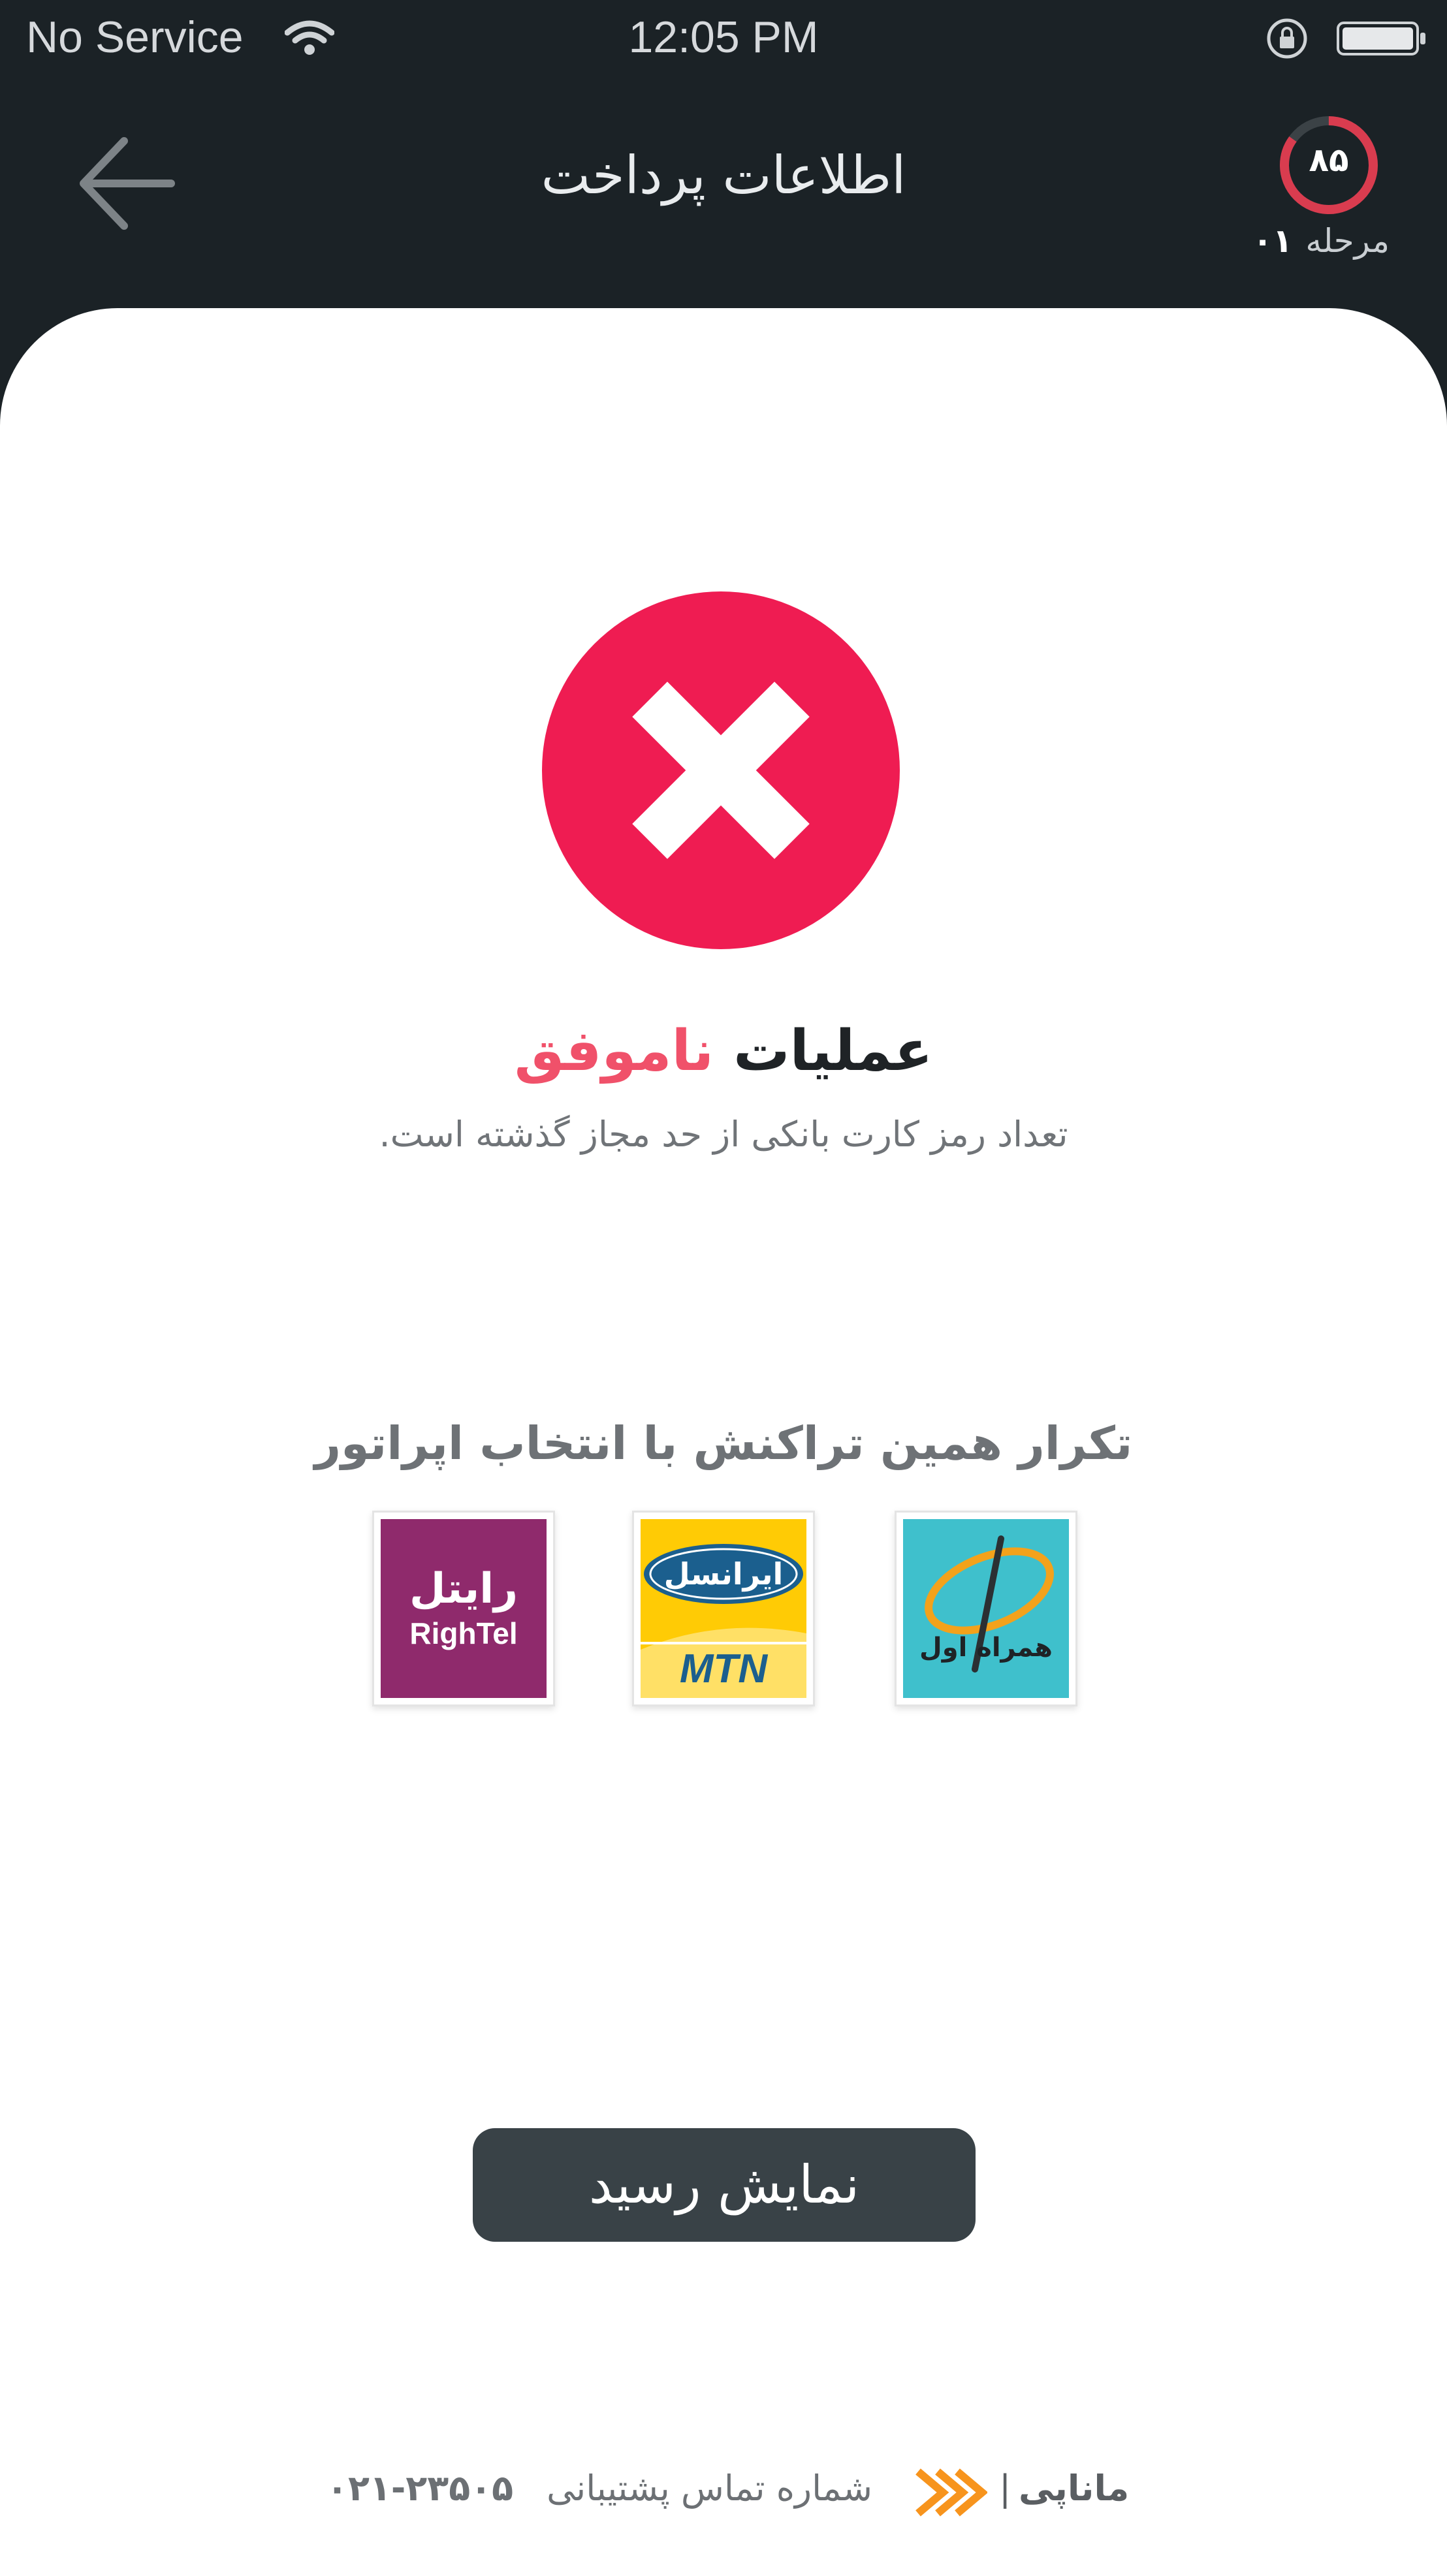 The image size is (1447, 2576). Describe the element at coordinates (724, 1668) in the screenshot. I see `irancell-logo-en: MTN` at that location.